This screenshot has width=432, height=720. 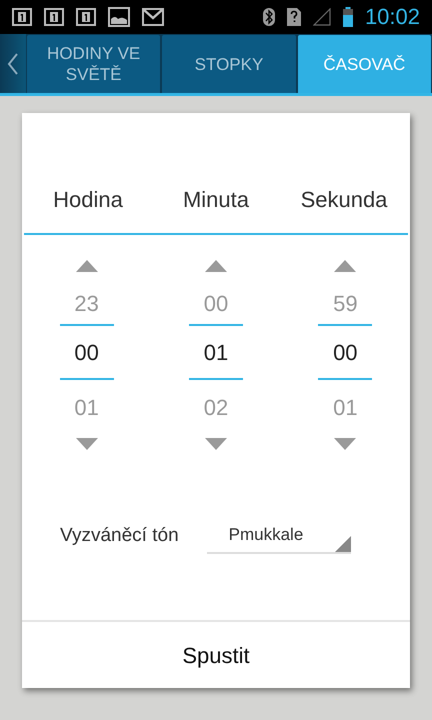 I want to click on mail-icon, so click(x=153, y=17).